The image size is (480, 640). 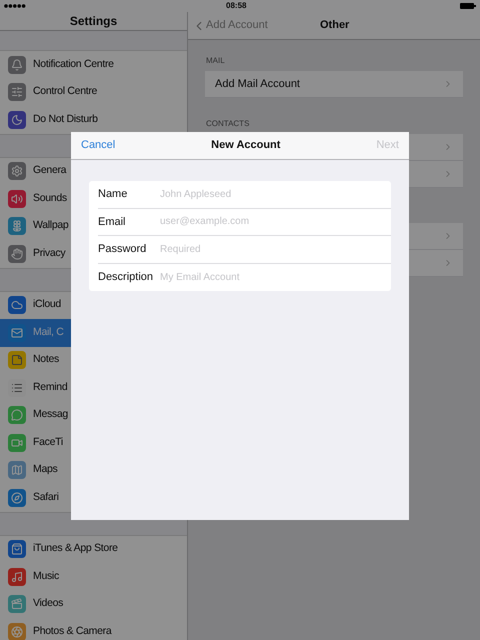 I want to click on sidebar-item-label: Control Centre, so click(x=65, y=92).